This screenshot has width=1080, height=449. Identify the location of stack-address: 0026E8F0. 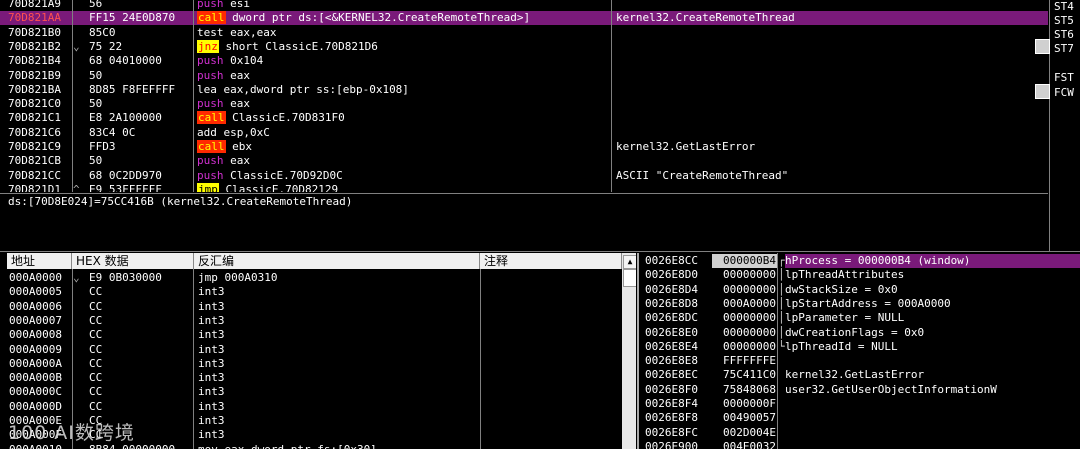
(671, 389).